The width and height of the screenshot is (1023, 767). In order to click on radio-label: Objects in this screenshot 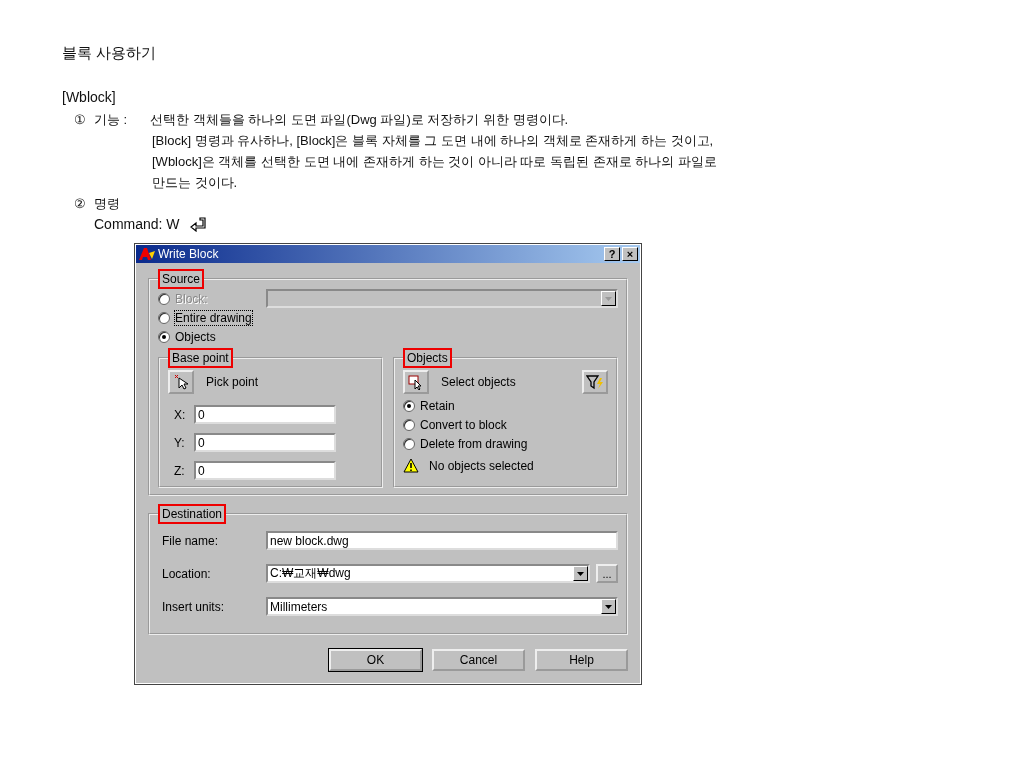, I will do `click(195, 336)`.